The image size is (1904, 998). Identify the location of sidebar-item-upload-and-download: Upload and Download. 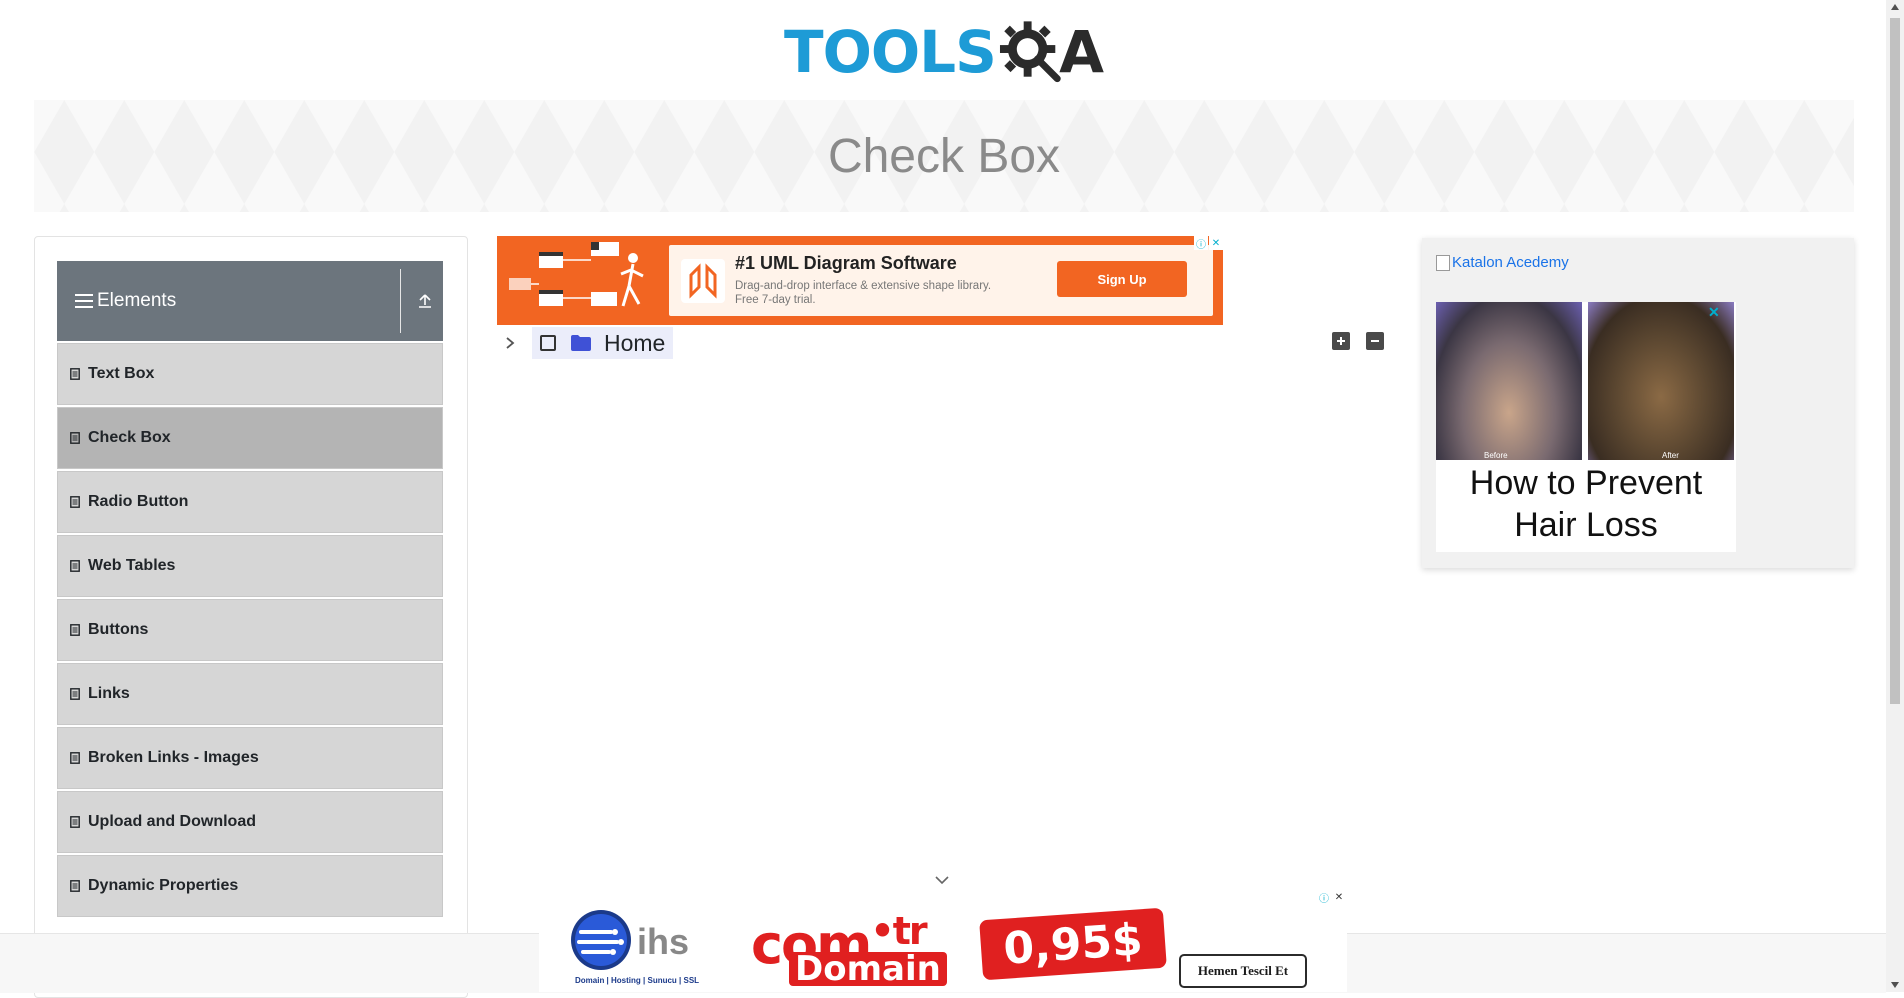
(250, 822).